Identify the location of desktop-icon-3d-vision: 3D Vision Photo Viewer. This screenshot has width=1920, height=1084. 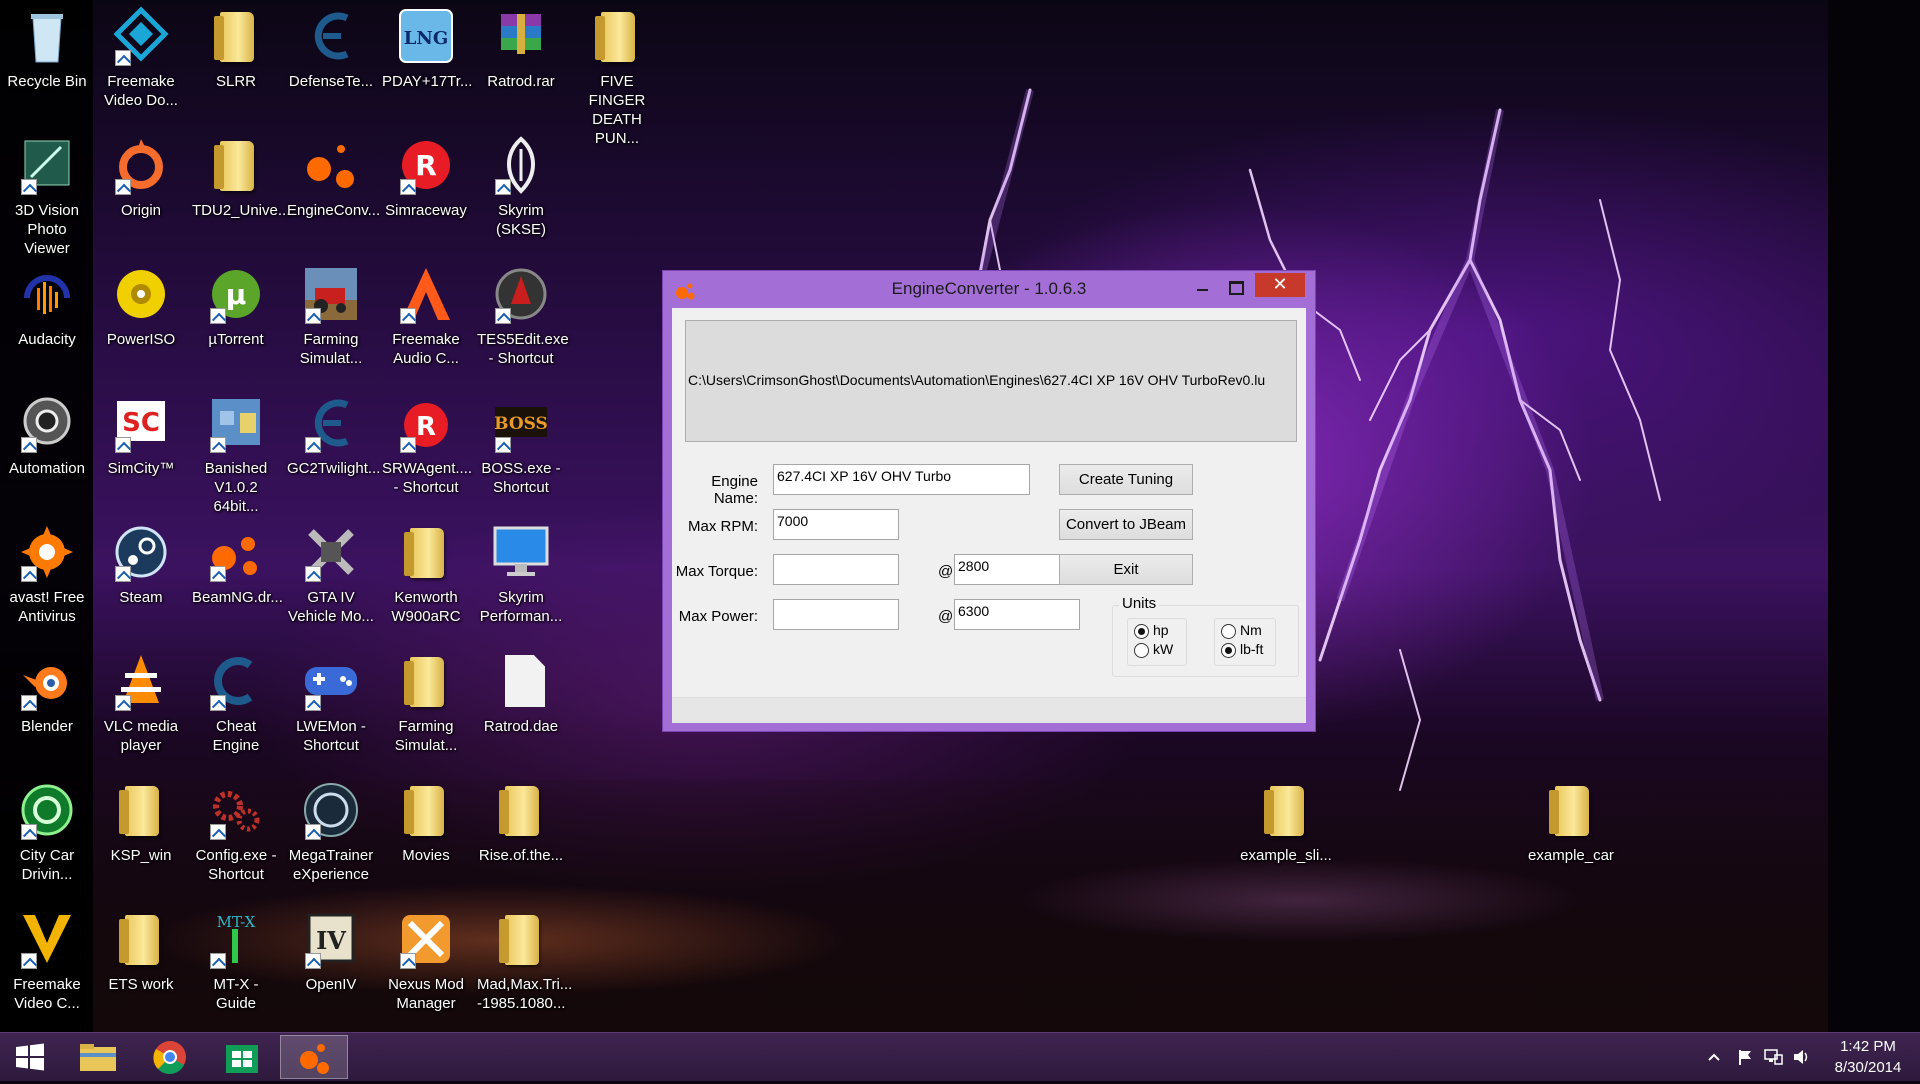
(47, 194).